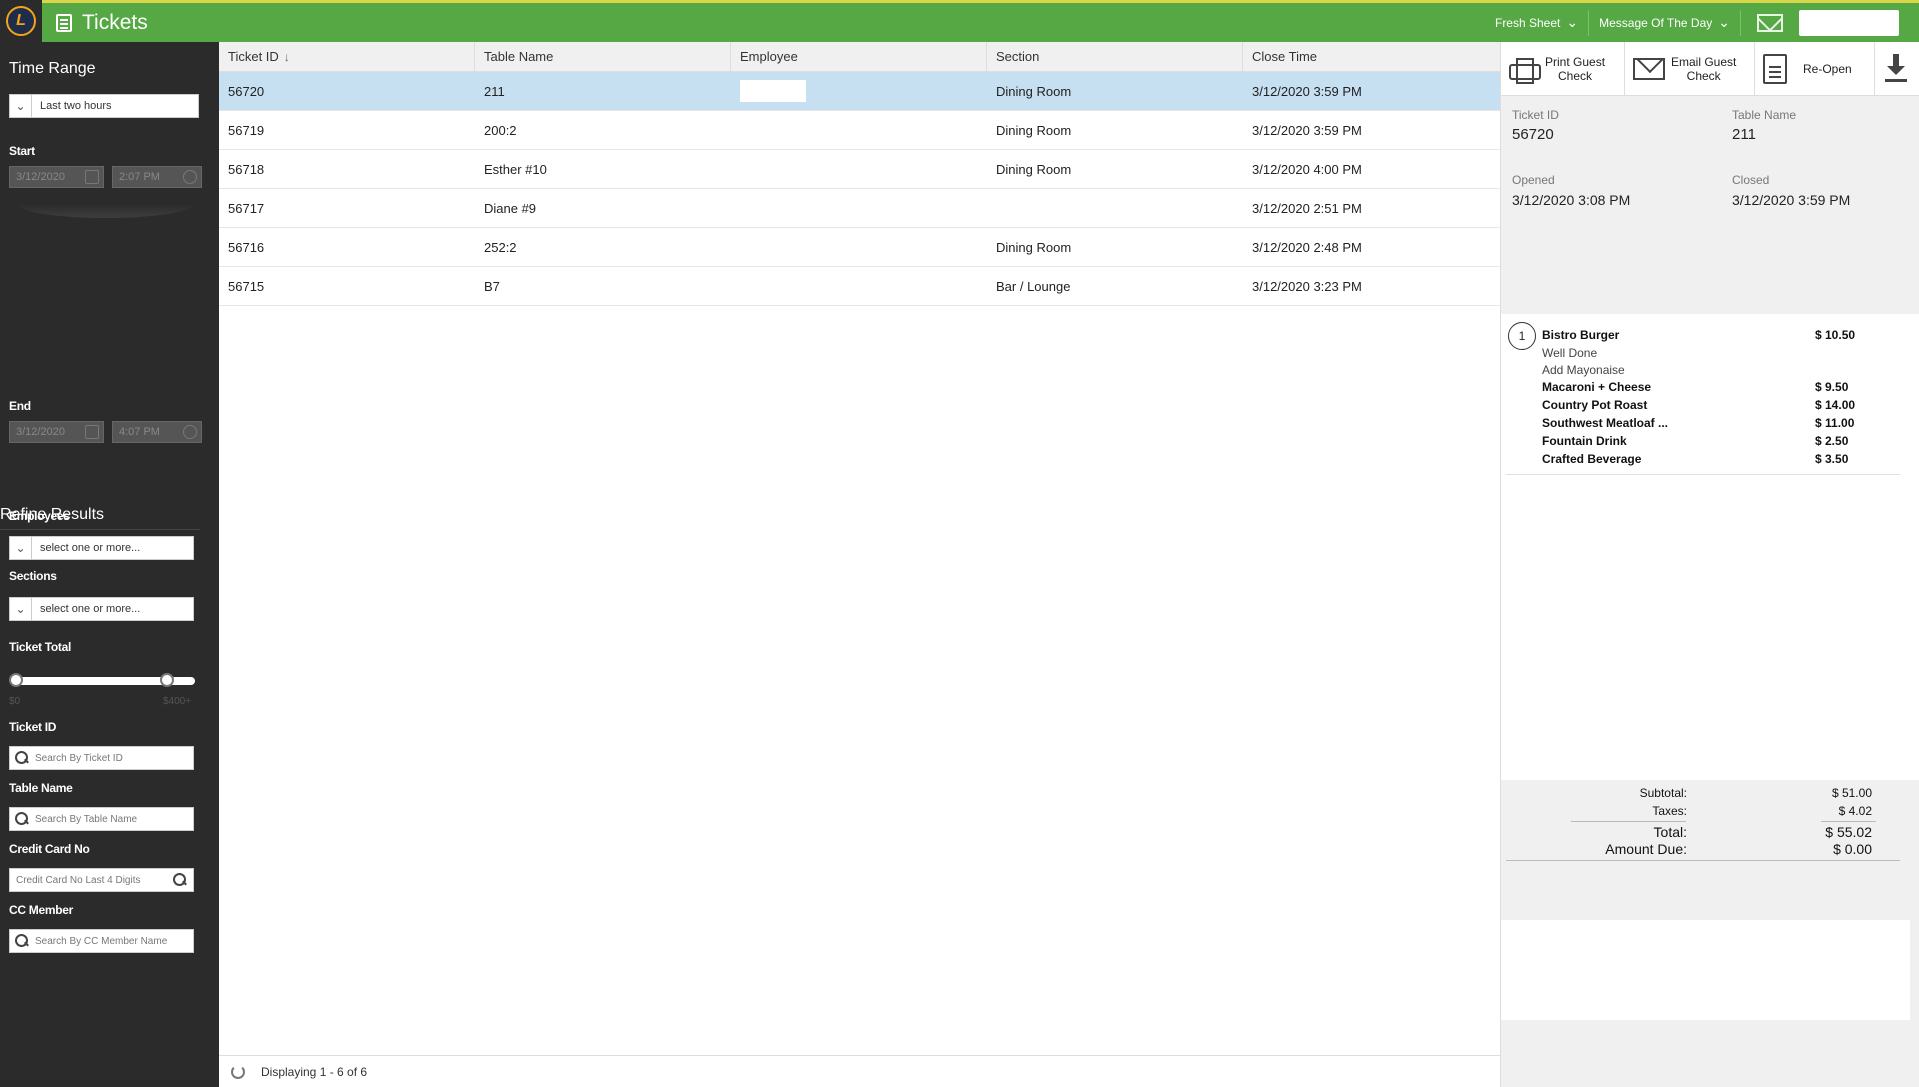 The width and height of the screenshot is (1919, 1087). I want to click on item-price: $ 11.00, so click(1835, 423).